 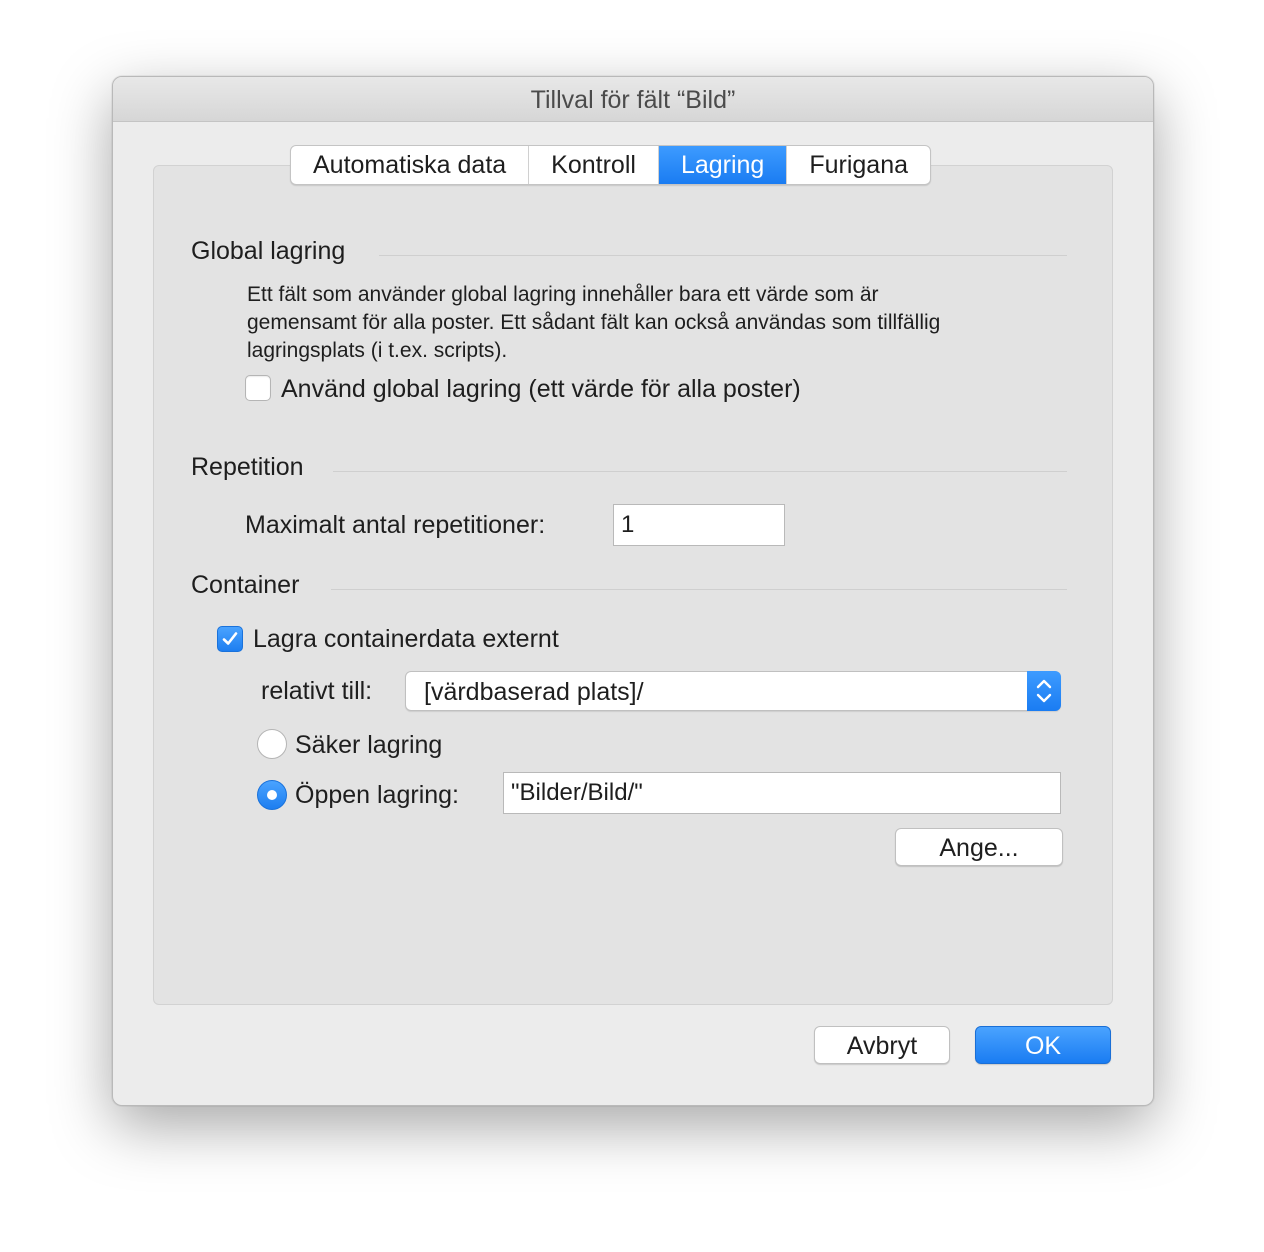 What do you see at coordinates (1043, 1045) in the screenshot?
I see `ok-button: OK` at bounding box center [1043, 1045].